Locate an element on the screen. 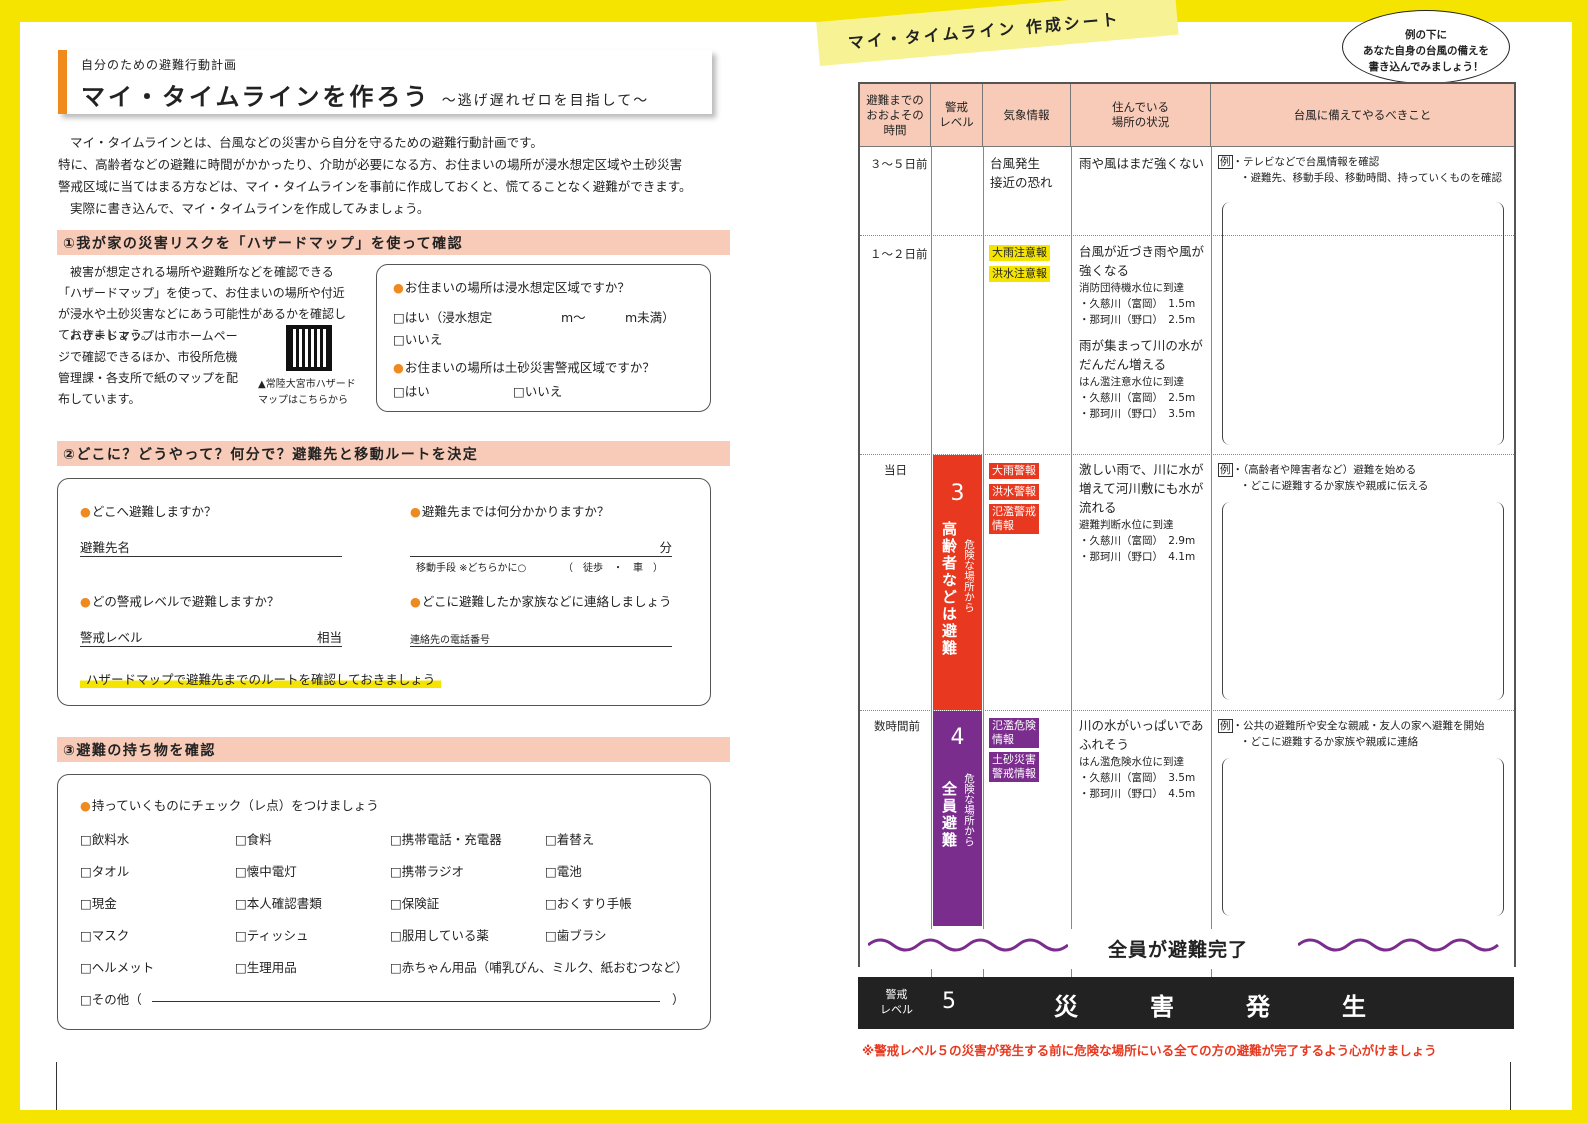 The height and width of the screenshot is (1123, 1588). s2-q1: どこへ避難しますか？ is located at coordinates (148, 510).